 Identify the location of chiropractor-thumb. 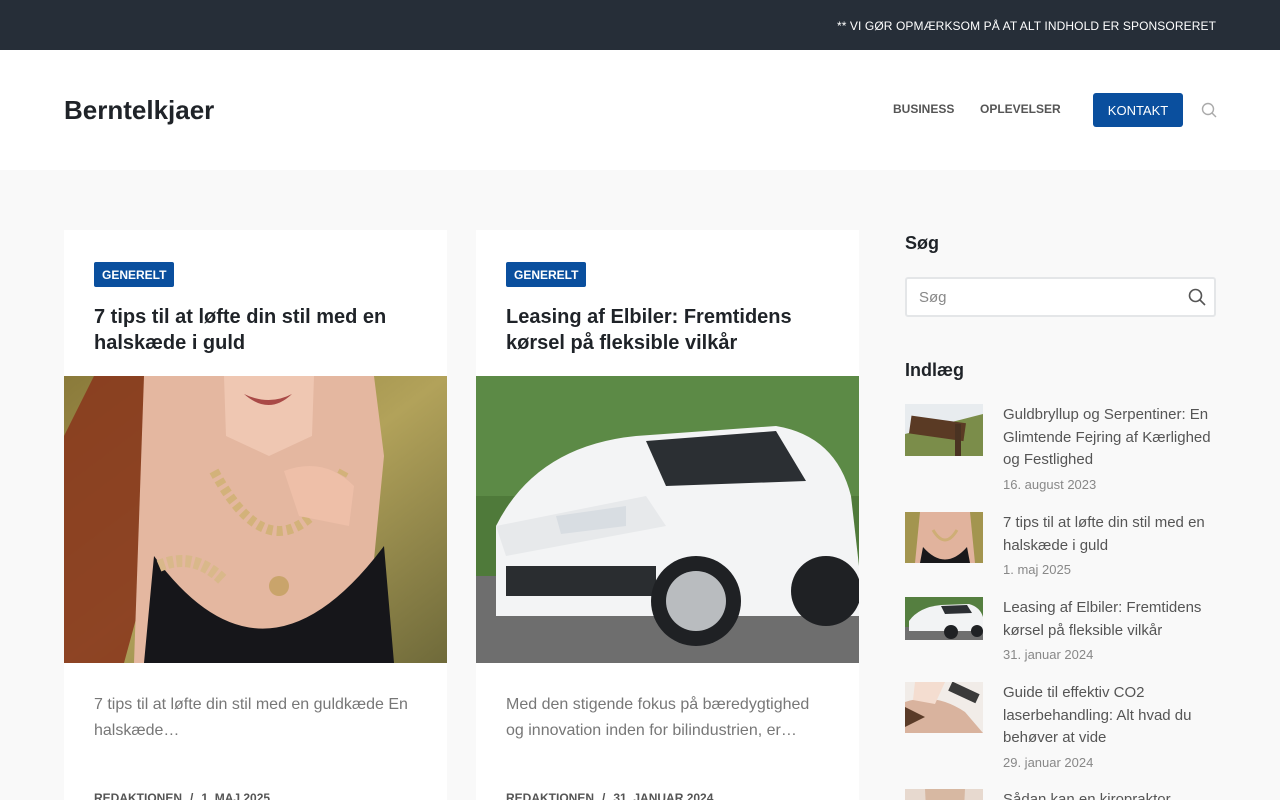
(944, 794).